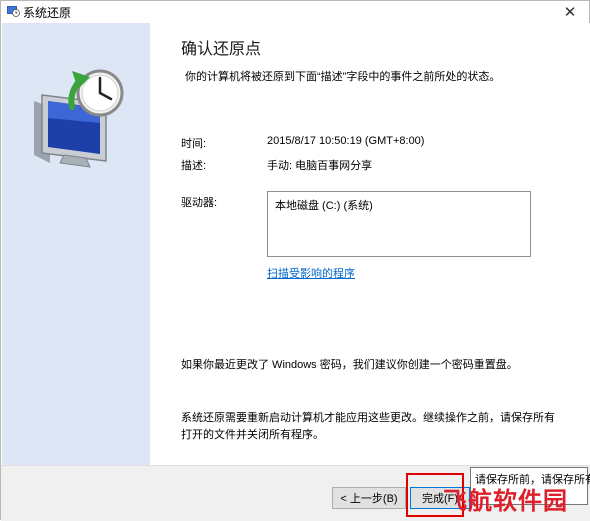  What do you see at coordinates (320, 166) in the screenshot?
I see `description-value: 手动: 电脑百事网分享` at bounding box center [320, 166].